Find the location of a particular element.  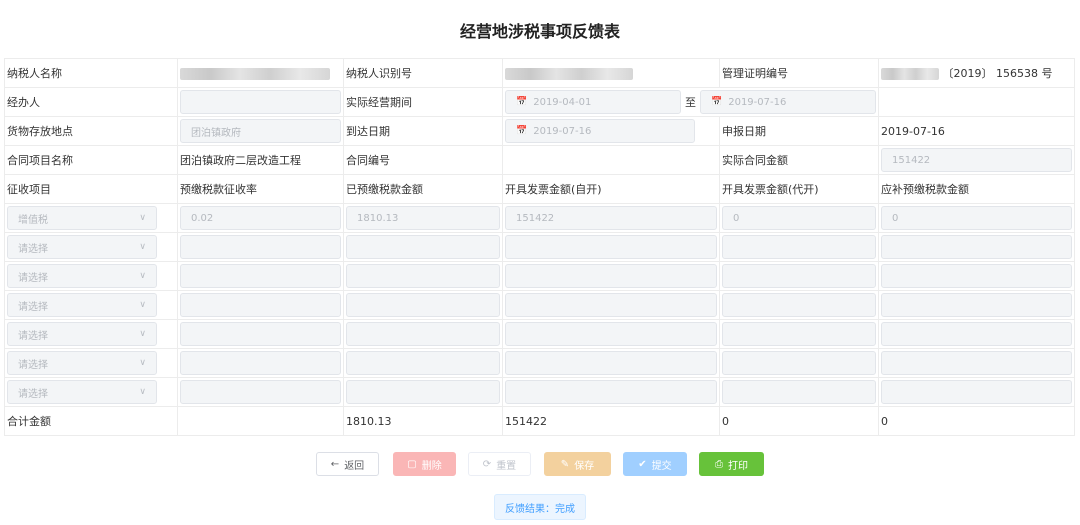

contract-no-label: 合同编号 is located at coordinates (423, 160).